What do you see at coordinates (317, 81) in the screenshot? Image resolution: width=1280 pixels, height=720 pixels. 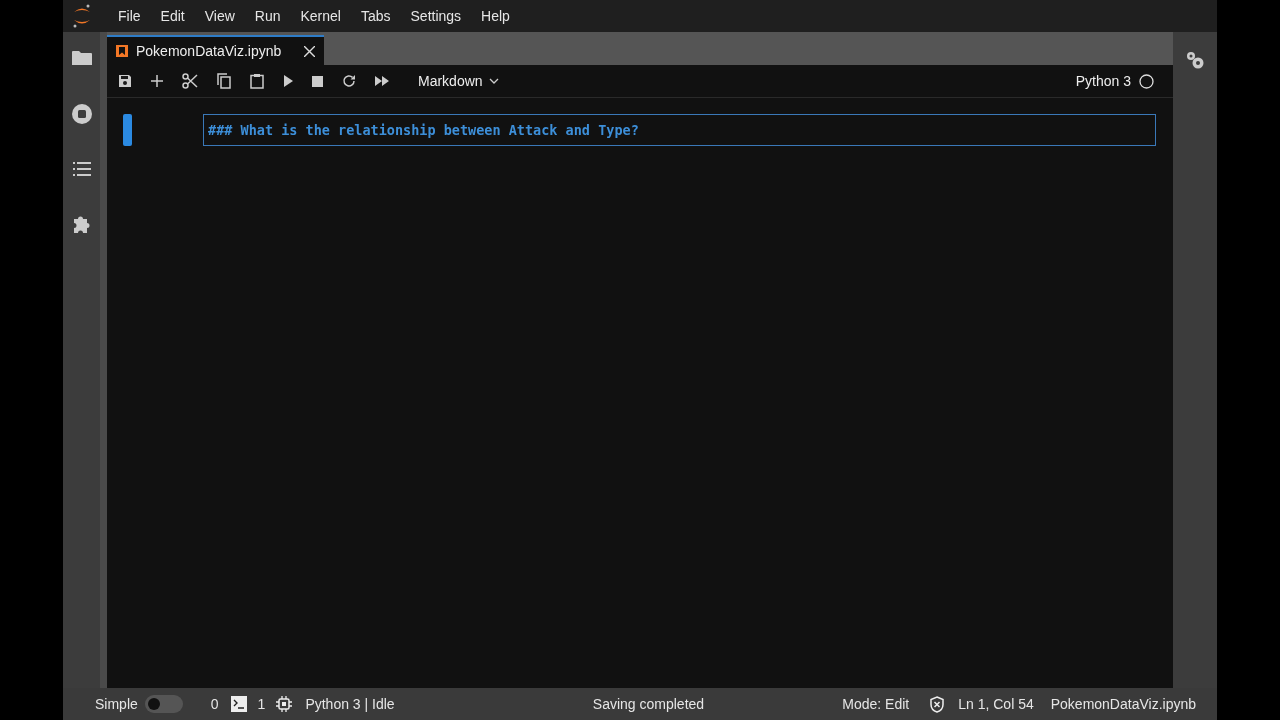 I see `stop-icon` at bounding box center [317, 81].